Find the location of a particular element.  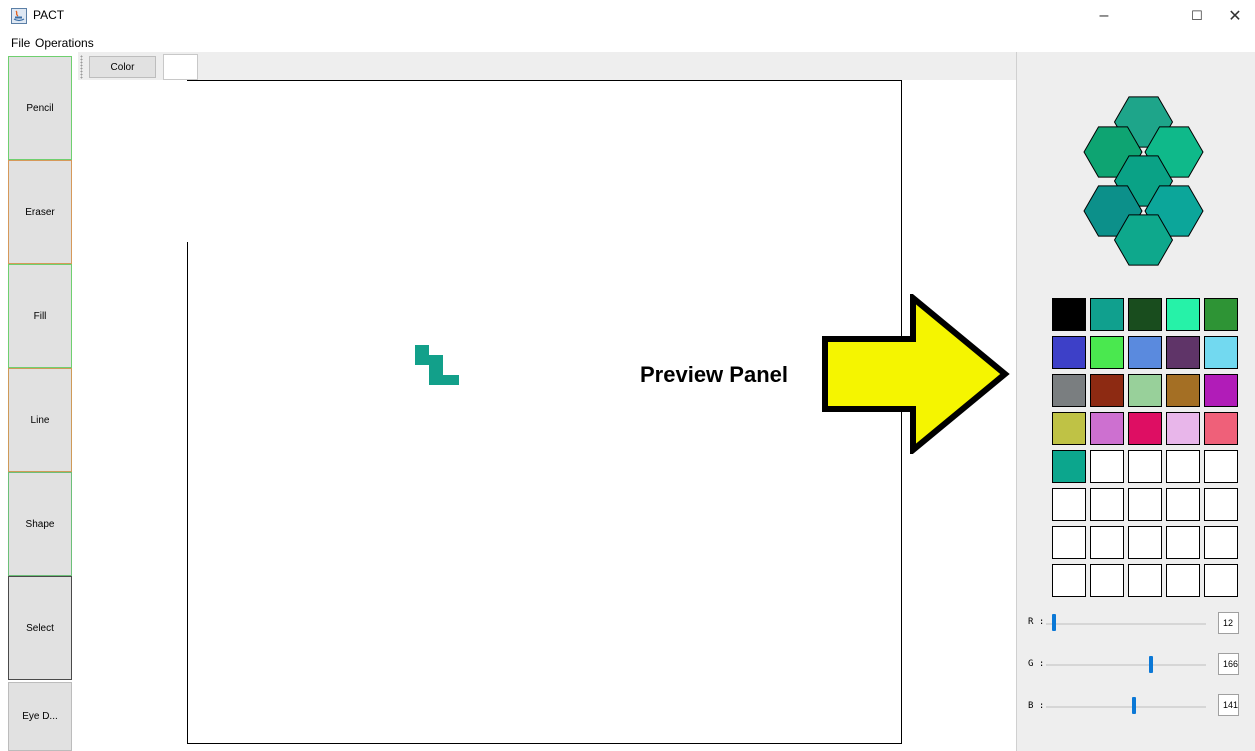

hex-color-picker is located at coordinates (1143, 181).